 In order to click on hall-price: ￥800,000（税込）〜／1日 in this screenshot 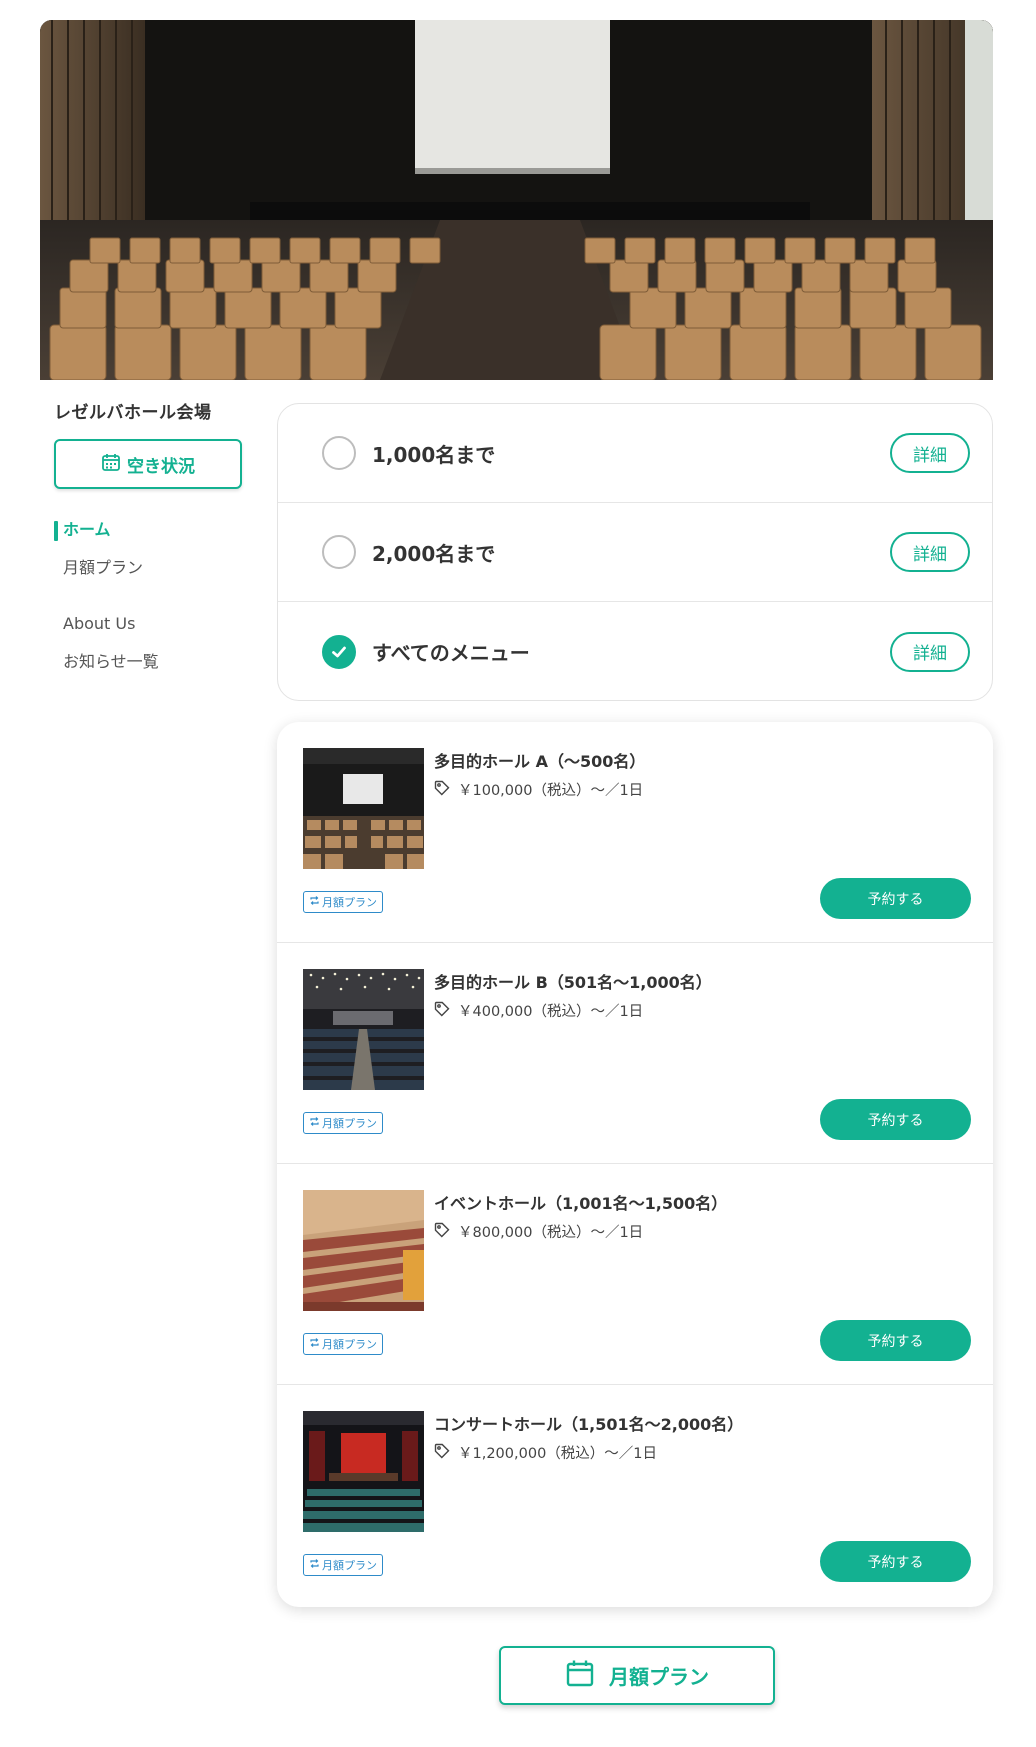, I will do `click(551, 1233)`.